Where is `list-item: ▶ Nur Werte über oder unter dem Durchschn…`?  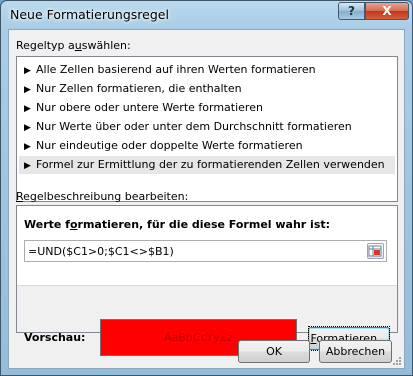 list-item: ▶ Nur Werte über oder unter dem Durchschn… is located at coordinates (207, 127).